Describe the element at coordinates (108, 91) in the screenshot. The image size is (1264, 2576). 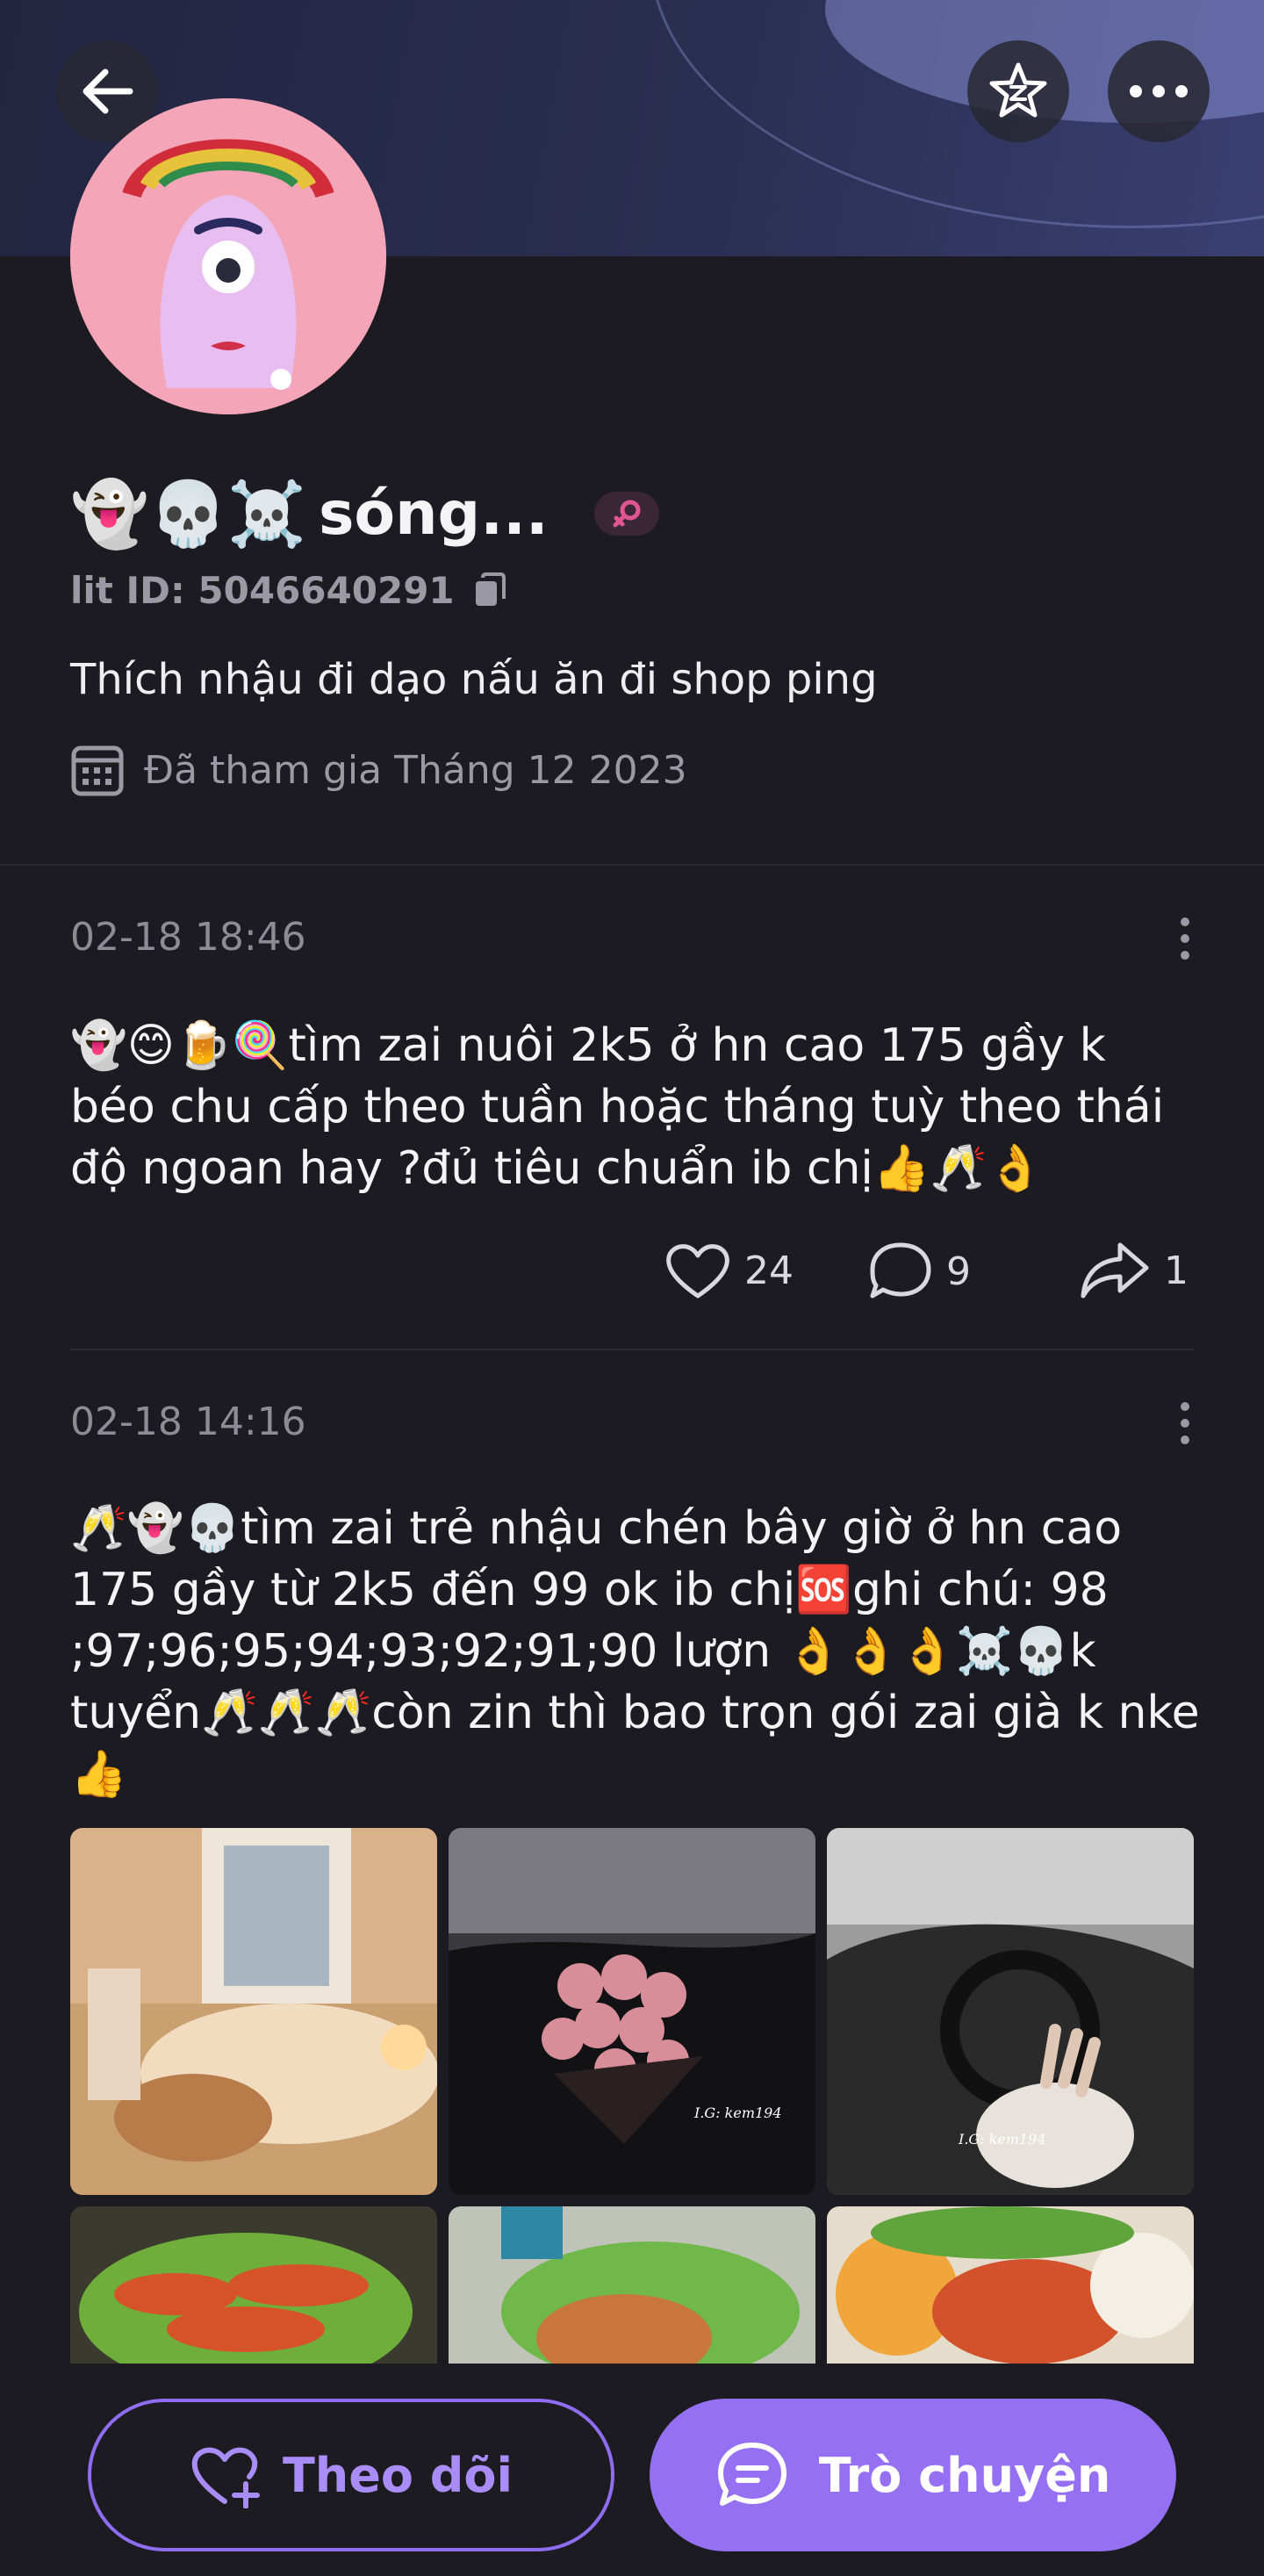
I see `arrow-left-icon` at that location.